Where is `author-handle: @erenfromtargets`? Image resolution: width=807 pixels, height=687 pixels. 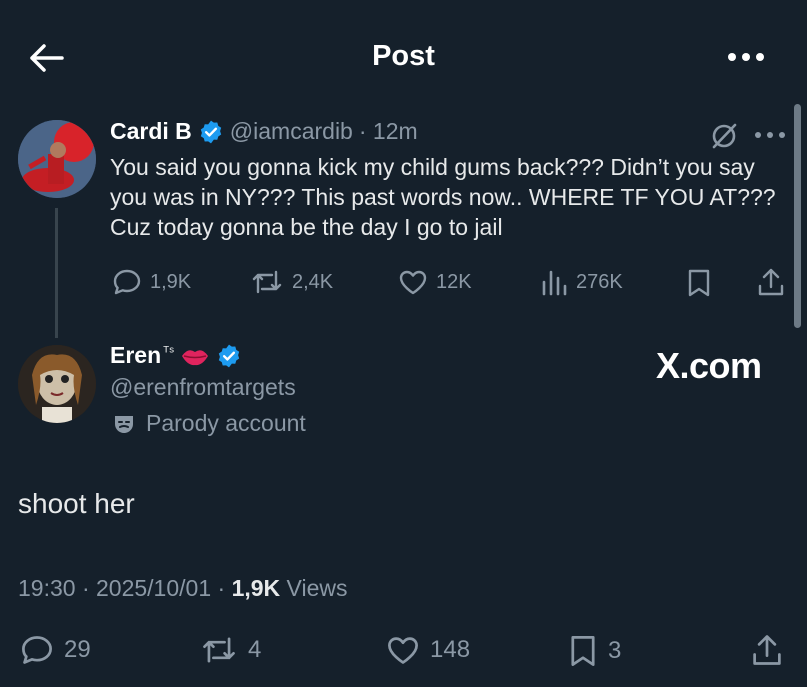 author-handle: @erenfromtargets is located at coordinates (203, 387).